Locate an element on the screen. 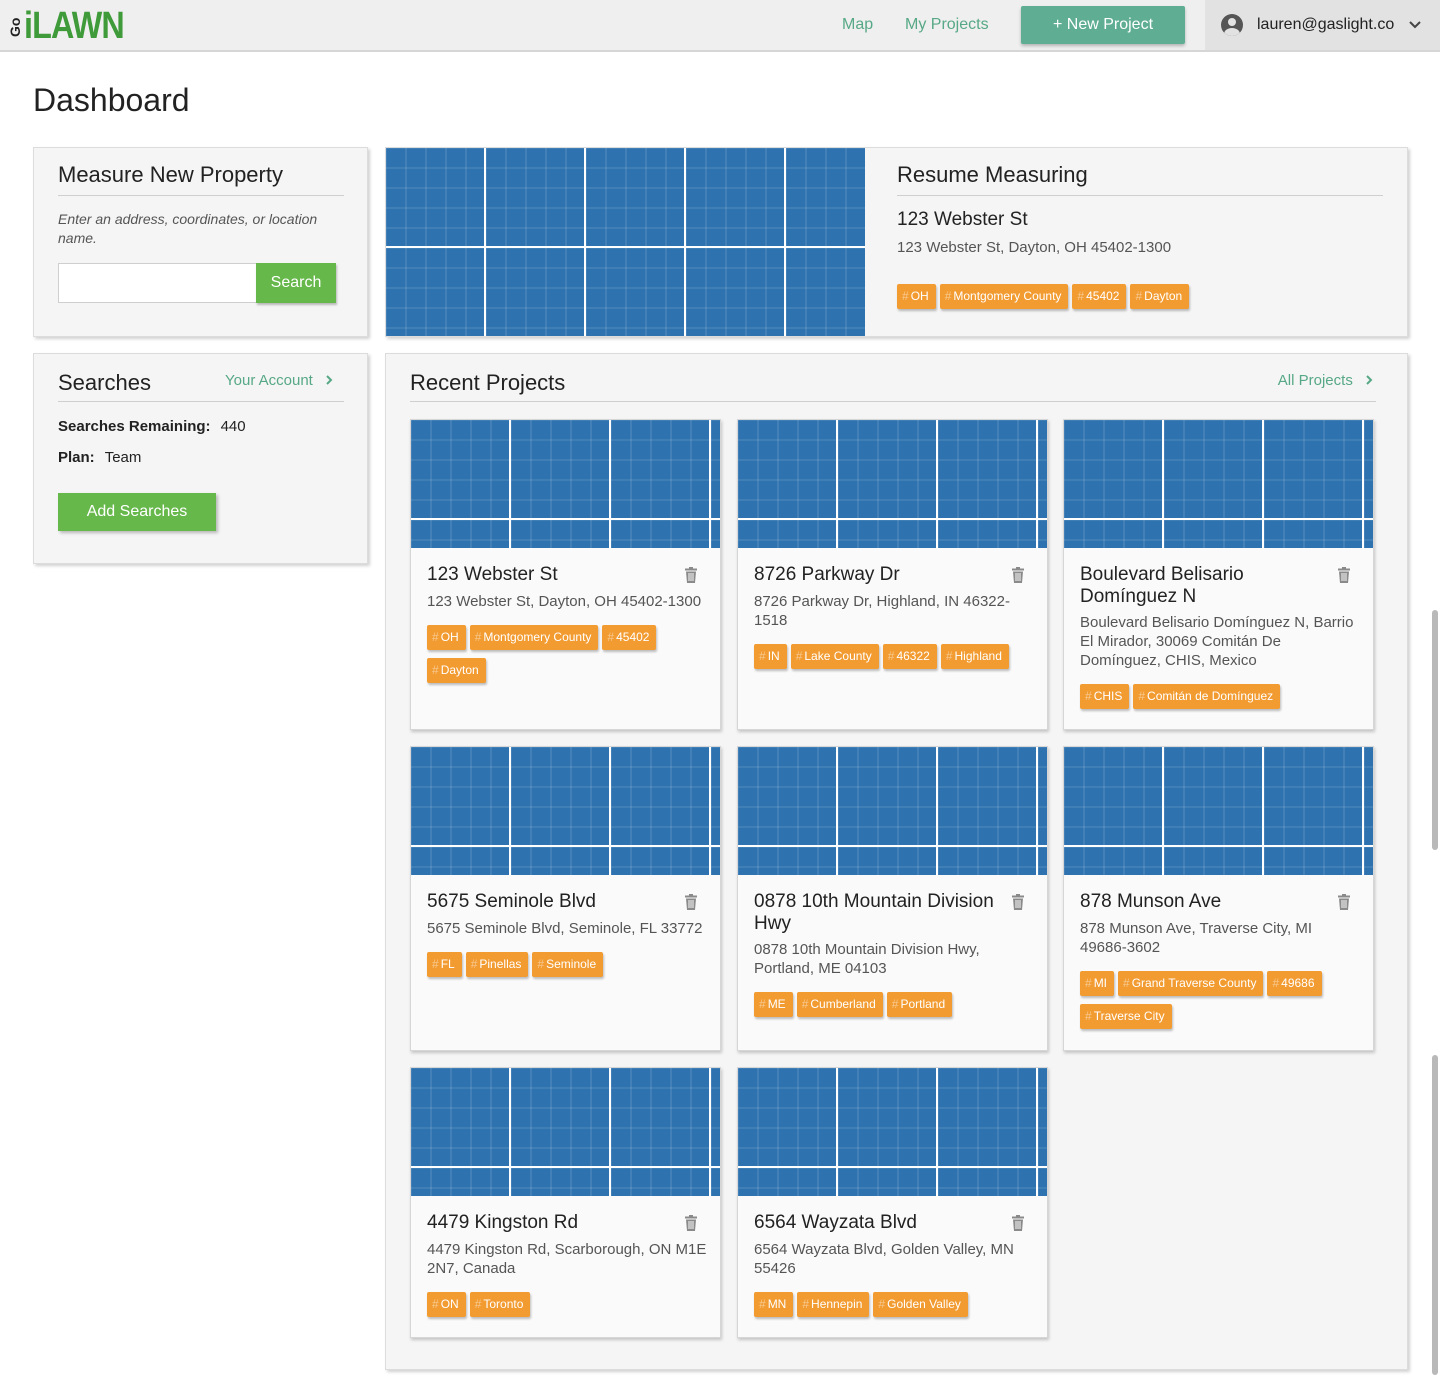 The image size is (1440, 1386). location-tag: # FL is located at coordinates (444, 964).